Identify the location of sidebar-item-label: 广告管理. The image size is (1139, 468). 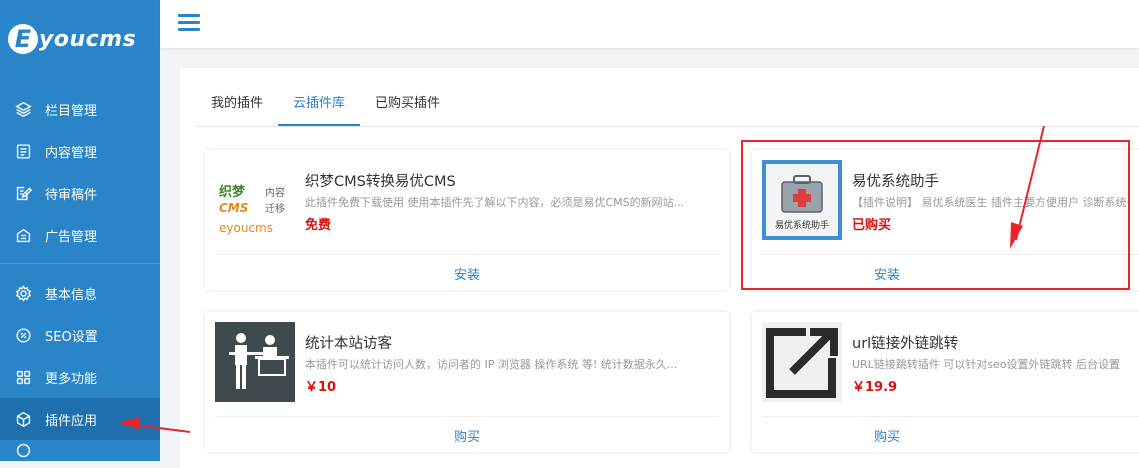
(71, 237).